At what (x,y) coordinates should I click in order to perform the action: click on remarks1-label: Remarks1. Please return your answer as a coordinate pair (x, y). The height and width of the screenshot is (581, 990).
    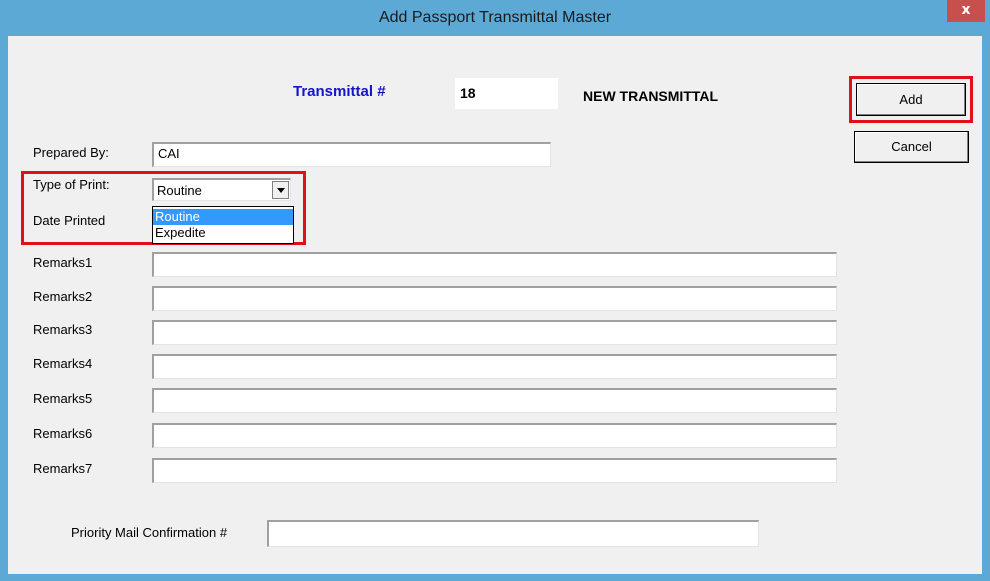
    Looking at the image, I should click on (63, 262).